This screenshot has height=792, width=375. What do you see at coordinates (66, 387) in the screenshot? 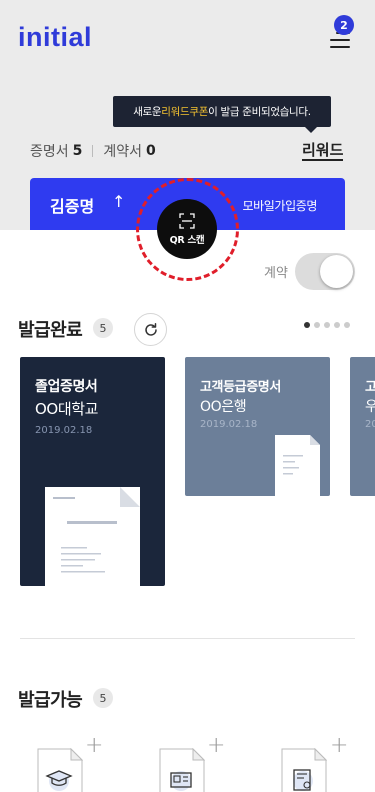
I see `card-title: 졸업증명서` at bounding box center [66, 387].